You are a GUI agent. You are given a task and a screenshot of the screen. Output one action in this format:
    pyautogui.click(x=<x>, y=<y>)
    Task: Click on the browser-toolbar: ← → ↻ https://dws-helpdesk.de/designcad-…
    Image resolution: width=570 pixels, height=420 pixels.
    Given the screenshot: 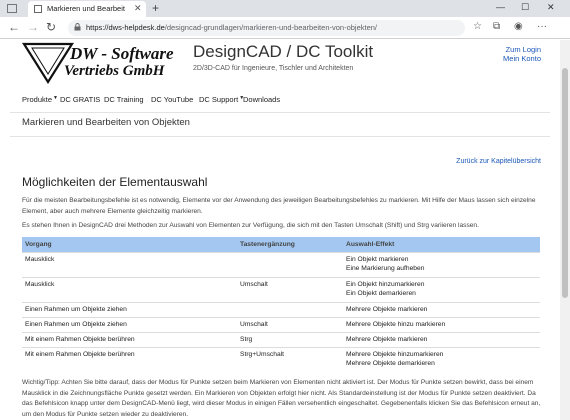 What is the action you would take?
    pyautogui.click(x=285, y=28)
    